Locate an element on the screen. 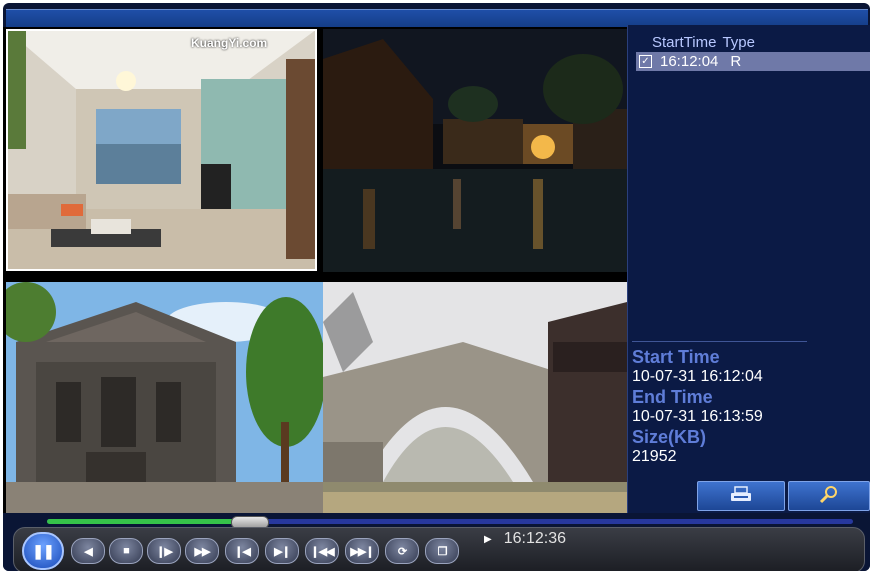 The height and width of the screenshot is (573, 873). reverse-play-button: ◀ is located at coordinates (88, 551).